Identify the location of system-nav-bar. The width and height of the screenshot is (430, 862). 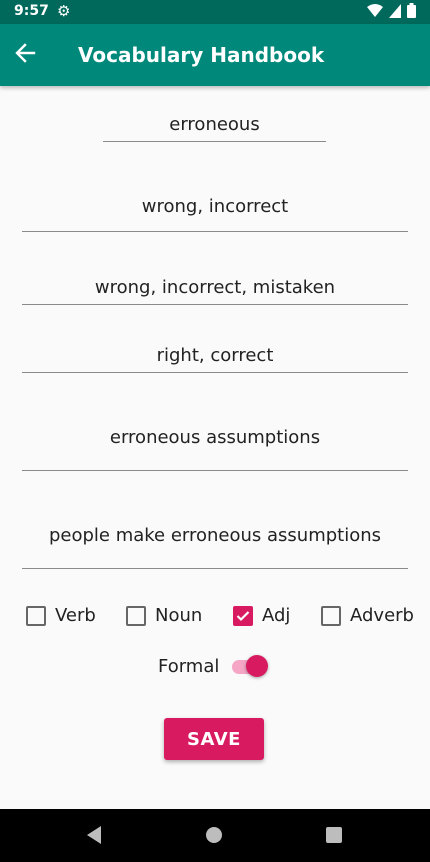
(215, 835).